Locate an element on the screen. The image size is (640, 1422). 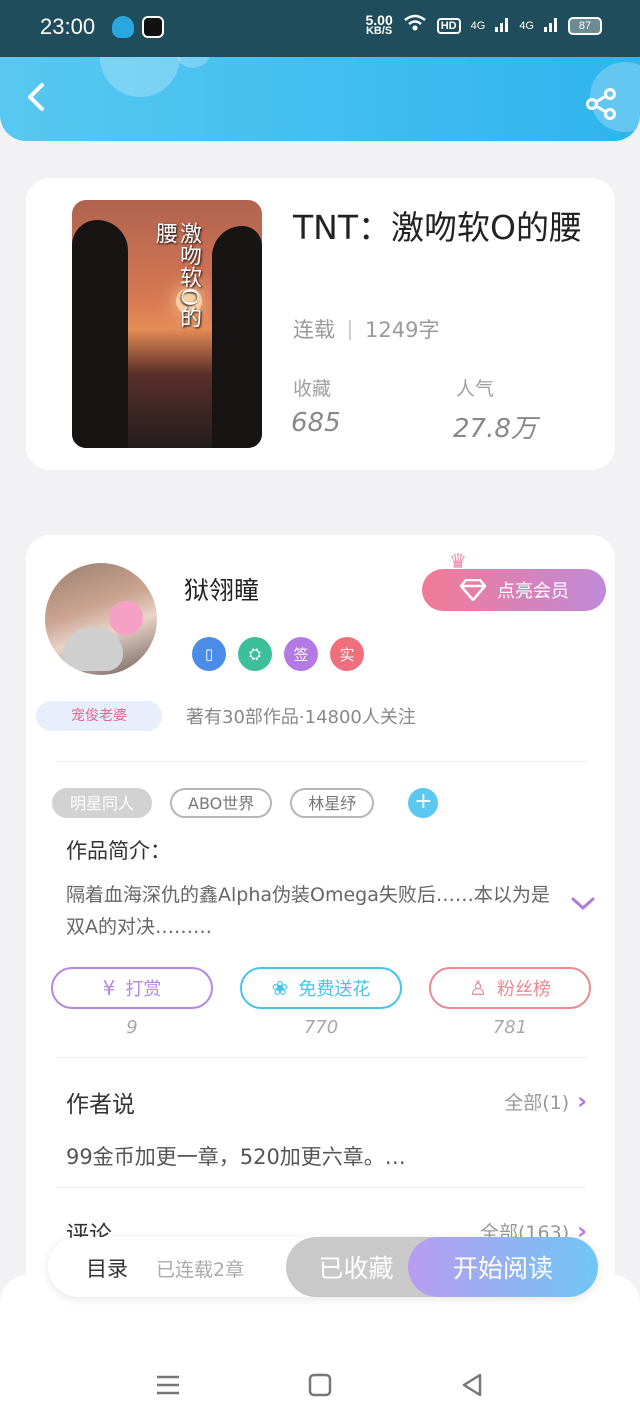
signal-1-label: 4G is located at coordinates (478, 25).